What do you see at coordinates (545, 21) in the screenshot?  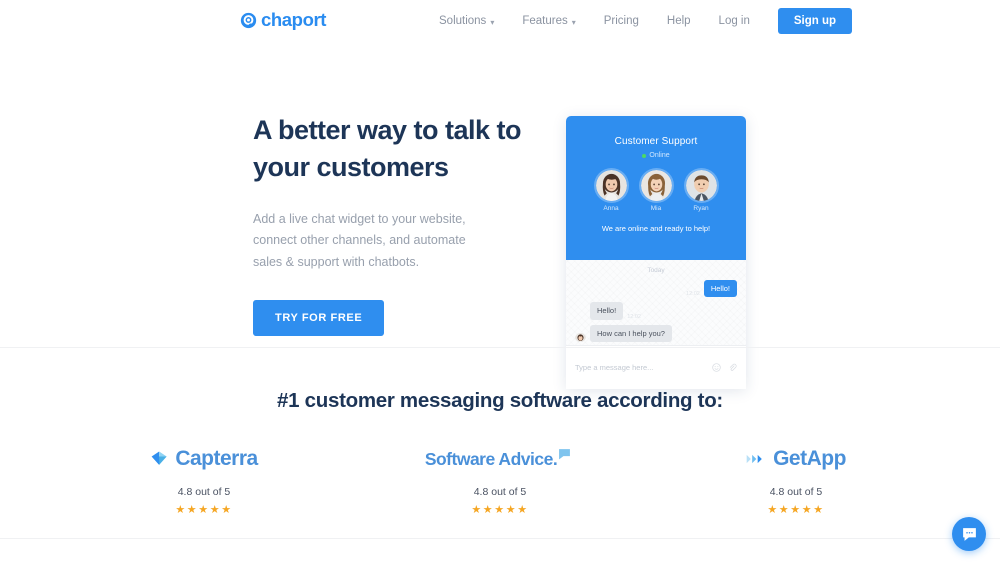 I see `nav-label: Features` at bounding box center [545, 21].